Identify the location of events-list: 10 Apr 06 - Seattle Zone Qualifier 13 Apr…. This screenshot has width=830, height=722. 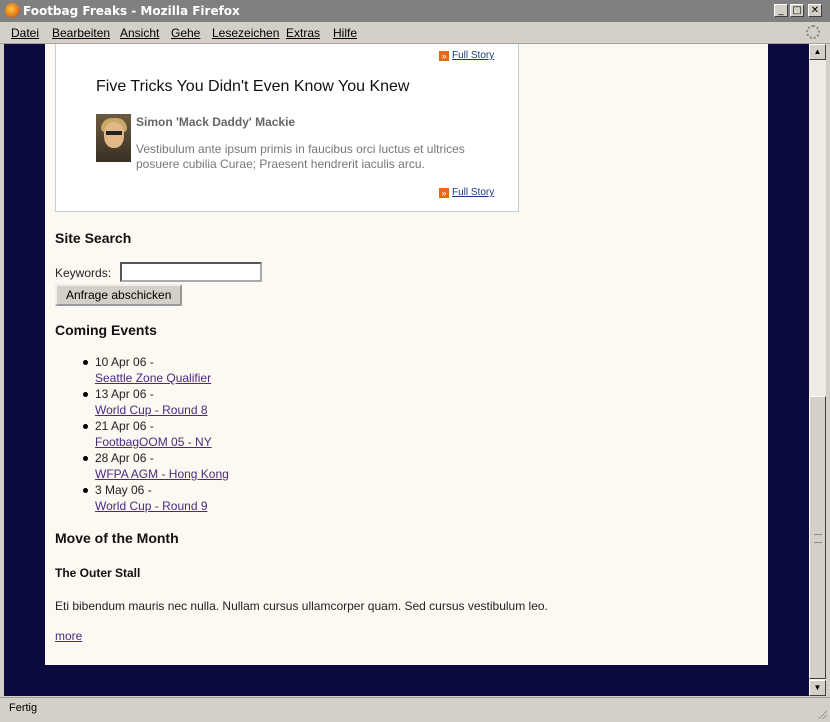
(142, 435).